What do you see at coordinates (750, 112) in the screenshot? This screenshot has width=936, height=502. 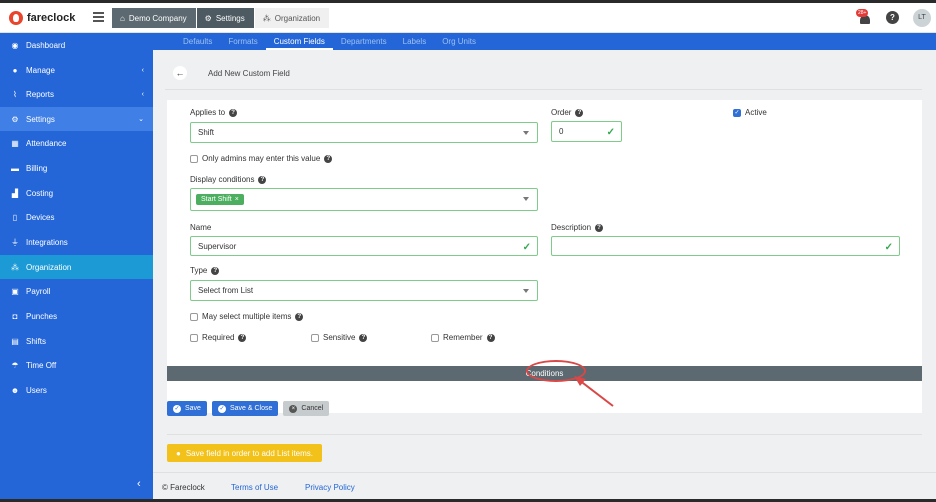 I see `active-checkbox: ✓ Active` at bounding box center [750, 112].